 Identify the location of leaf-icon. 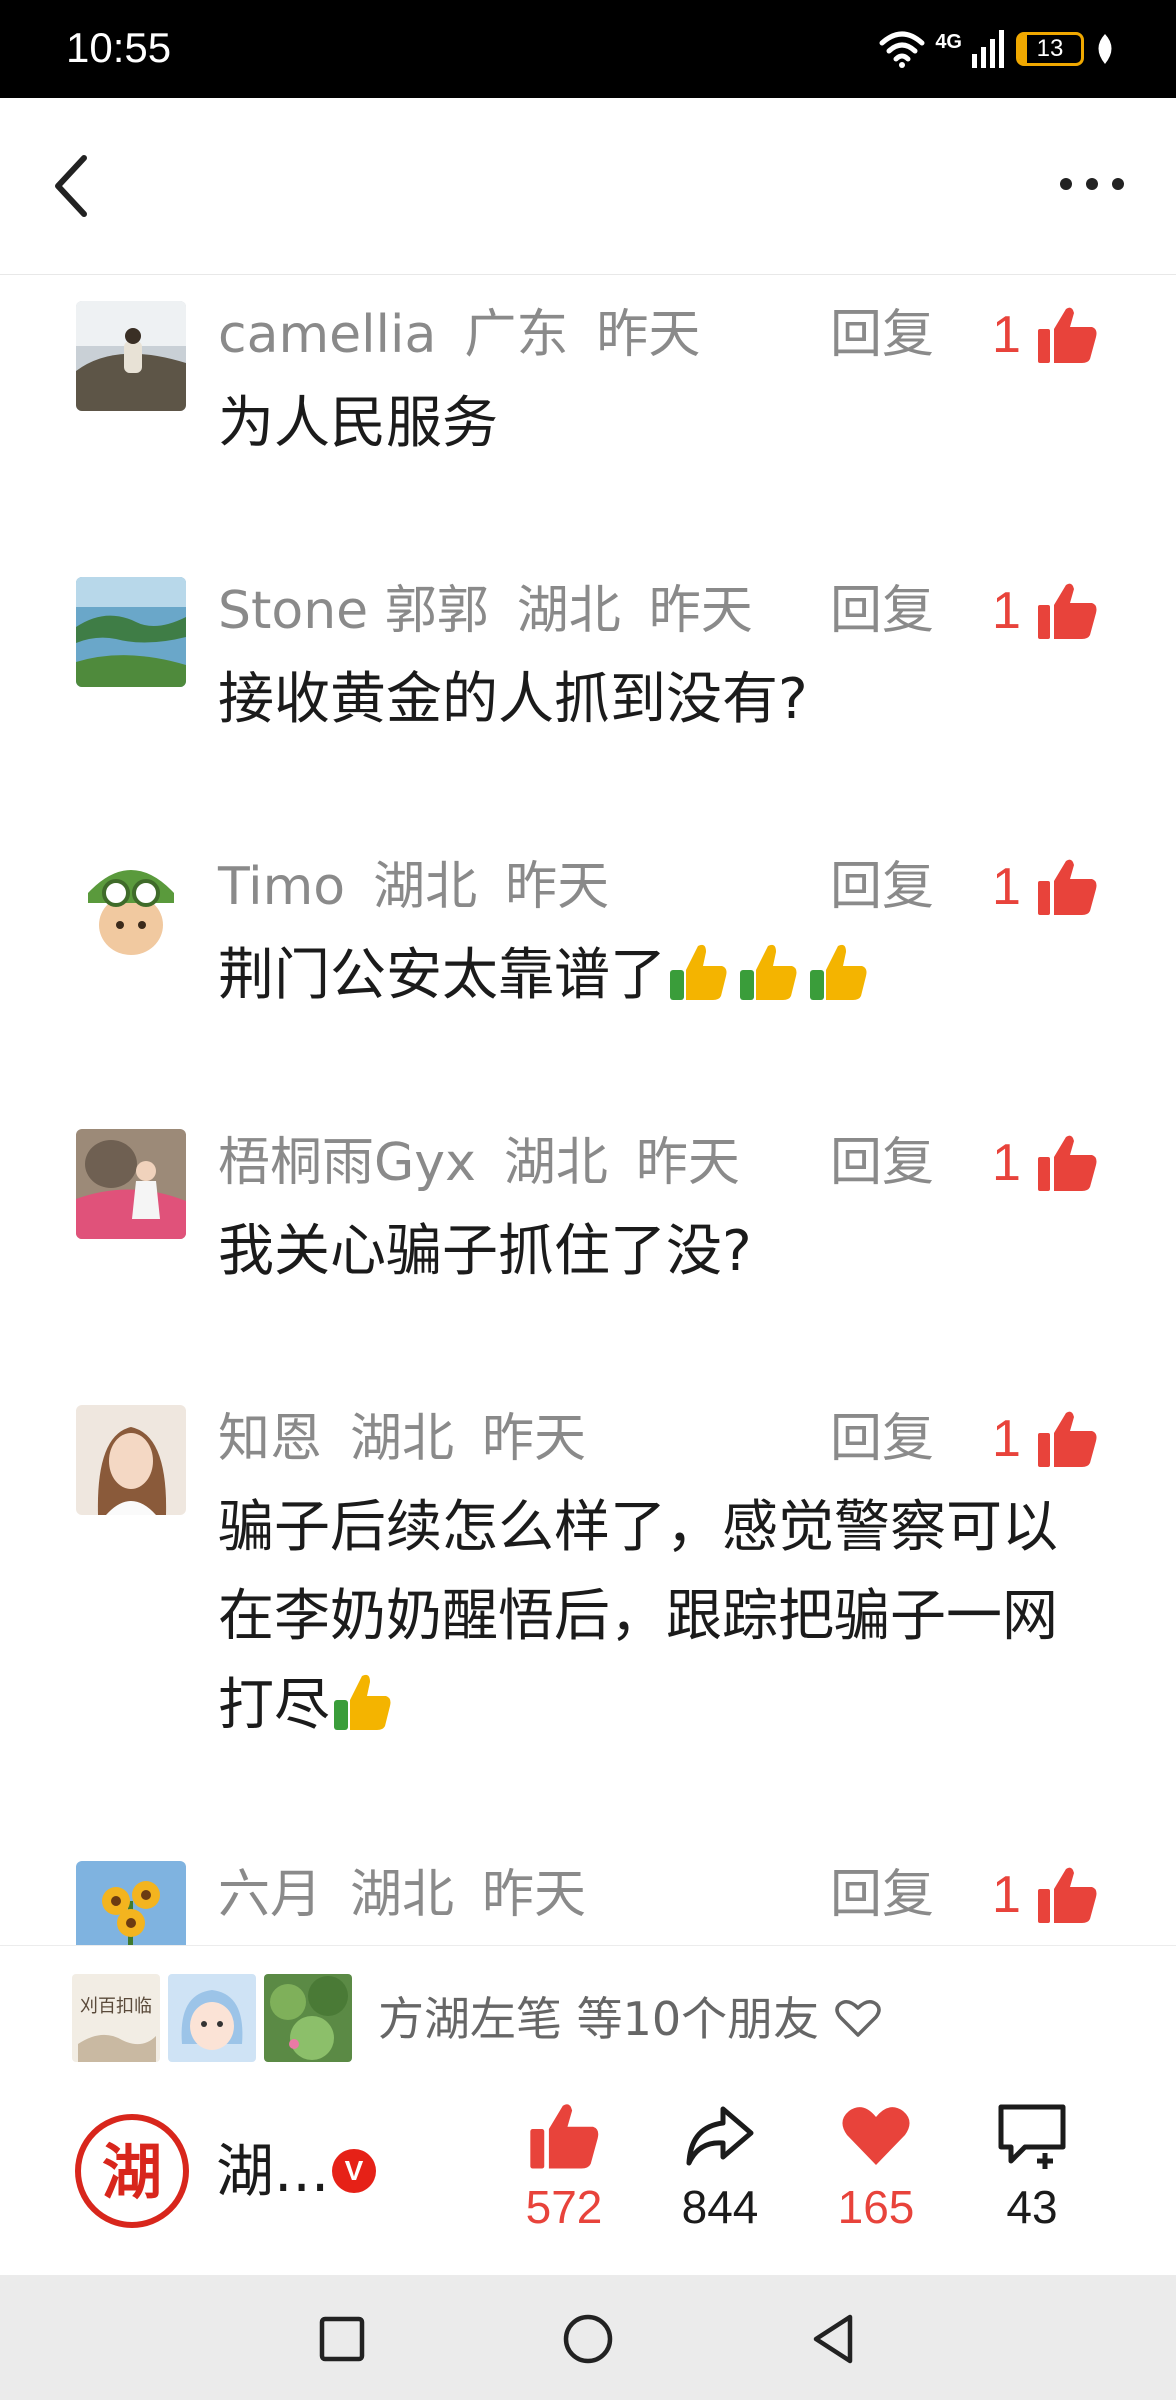
(1105, 49).